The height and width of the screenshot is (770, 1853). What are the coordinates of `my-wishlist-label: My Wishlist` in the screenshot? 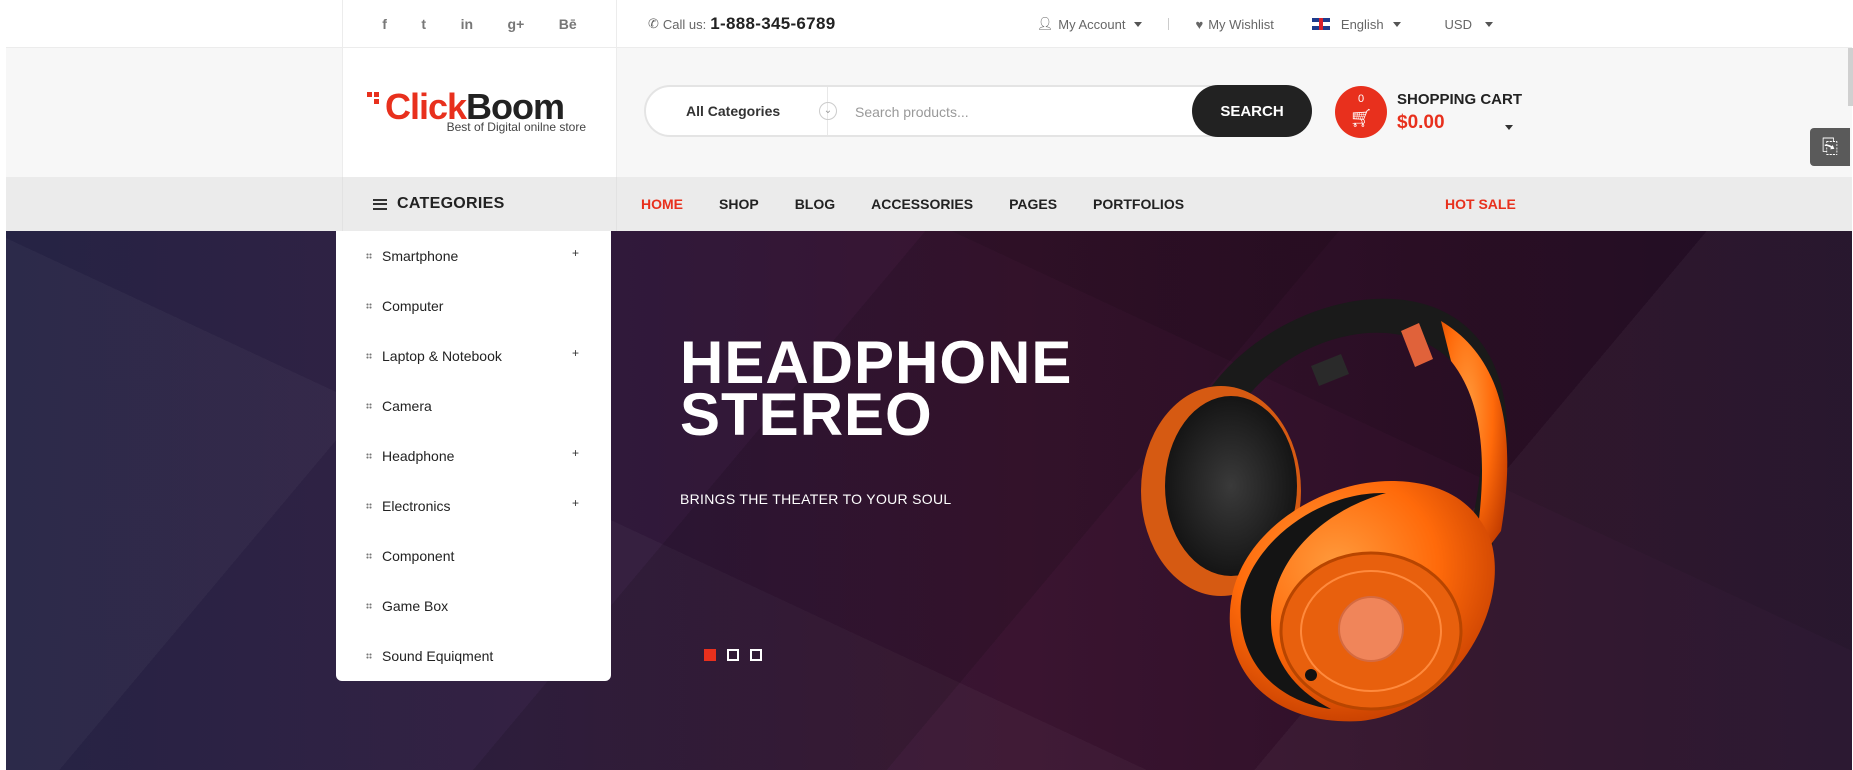 It's located at (1241, 24).